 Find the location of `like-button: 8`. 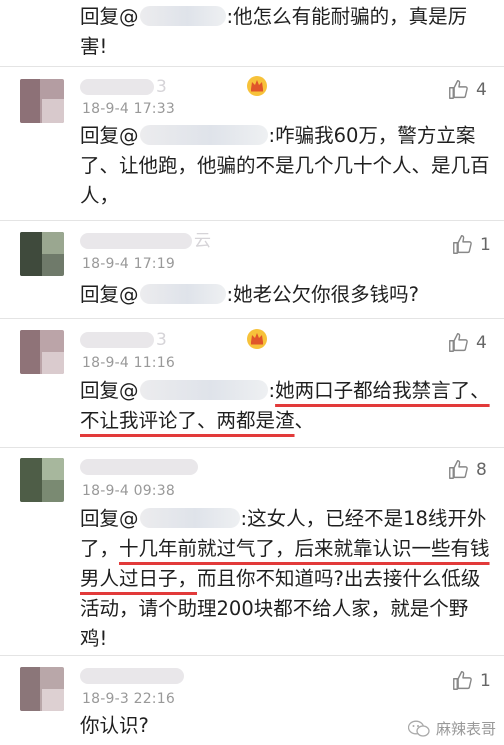

like-button: 8 is located at coordinates (467, 469).